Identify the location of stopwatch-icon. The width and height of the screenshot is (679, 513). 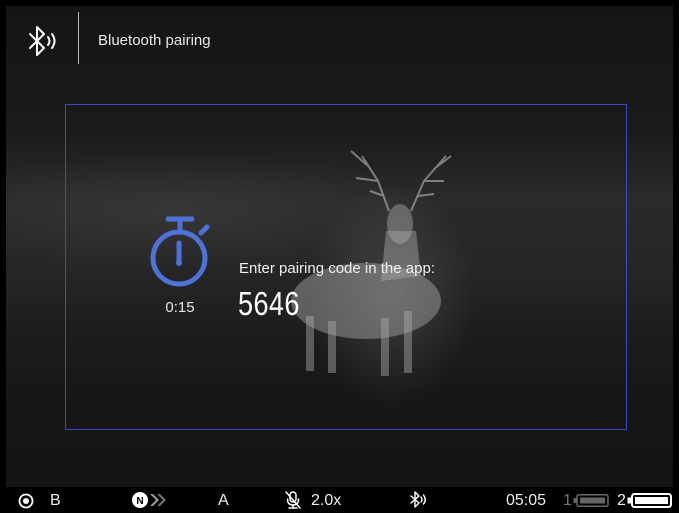
(180, 251).